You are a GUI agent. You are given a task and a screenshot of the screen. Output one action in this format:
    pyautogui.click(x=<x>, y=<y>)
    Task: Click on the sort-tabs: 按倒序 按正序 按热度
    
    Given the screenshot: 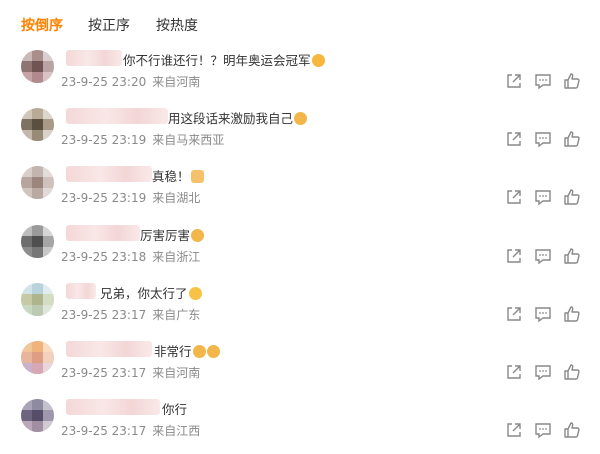 What is the action you would take?
    pyautogui.click(x=300, y=22)
    